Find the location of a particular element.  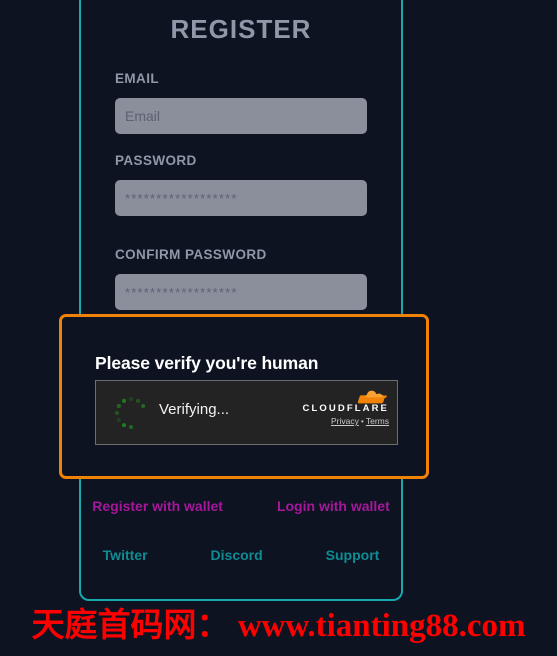

cloudflare-turnstile-widget: Verifying... CLOUDFLARE Privacy • Terms is located at coordinates (246, 412).